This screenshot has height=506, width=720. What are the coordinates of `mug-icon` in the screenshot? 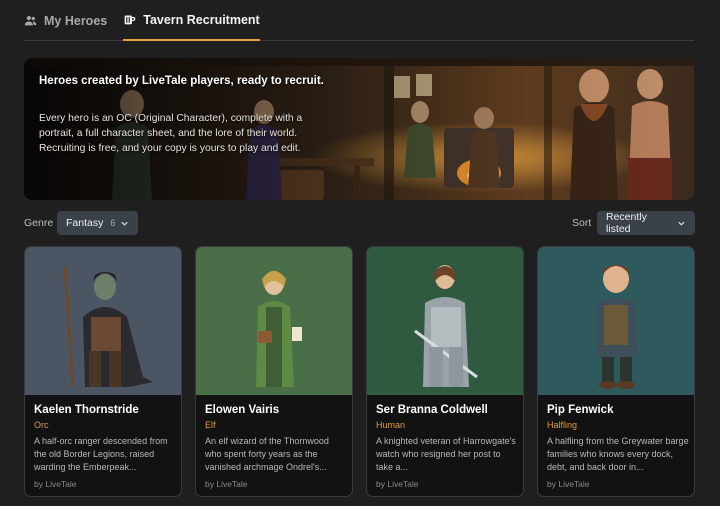 It's located at (130, 20).